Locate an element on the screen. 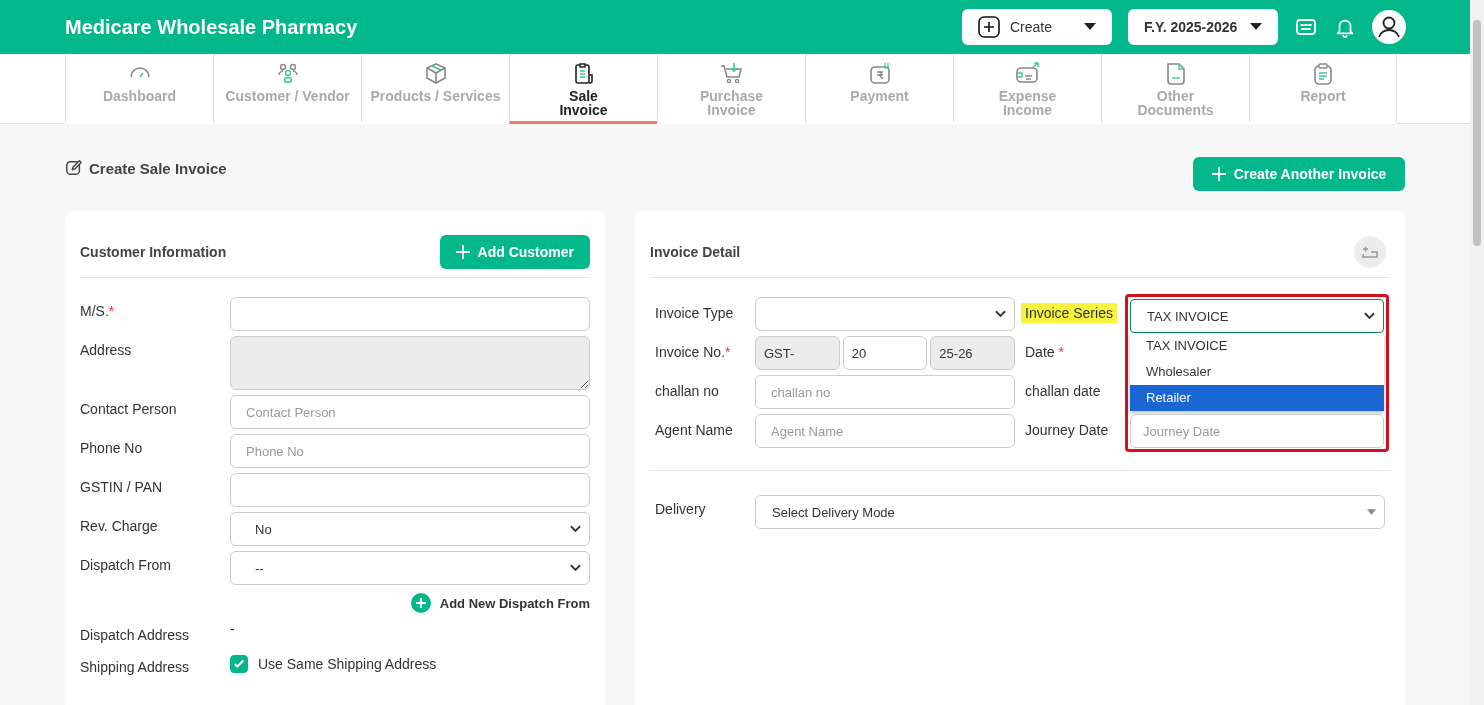 Image resolution: width=1484 pixels, height=705 pixels. field-label: Journey Date is located at coordinates (1067, 430).